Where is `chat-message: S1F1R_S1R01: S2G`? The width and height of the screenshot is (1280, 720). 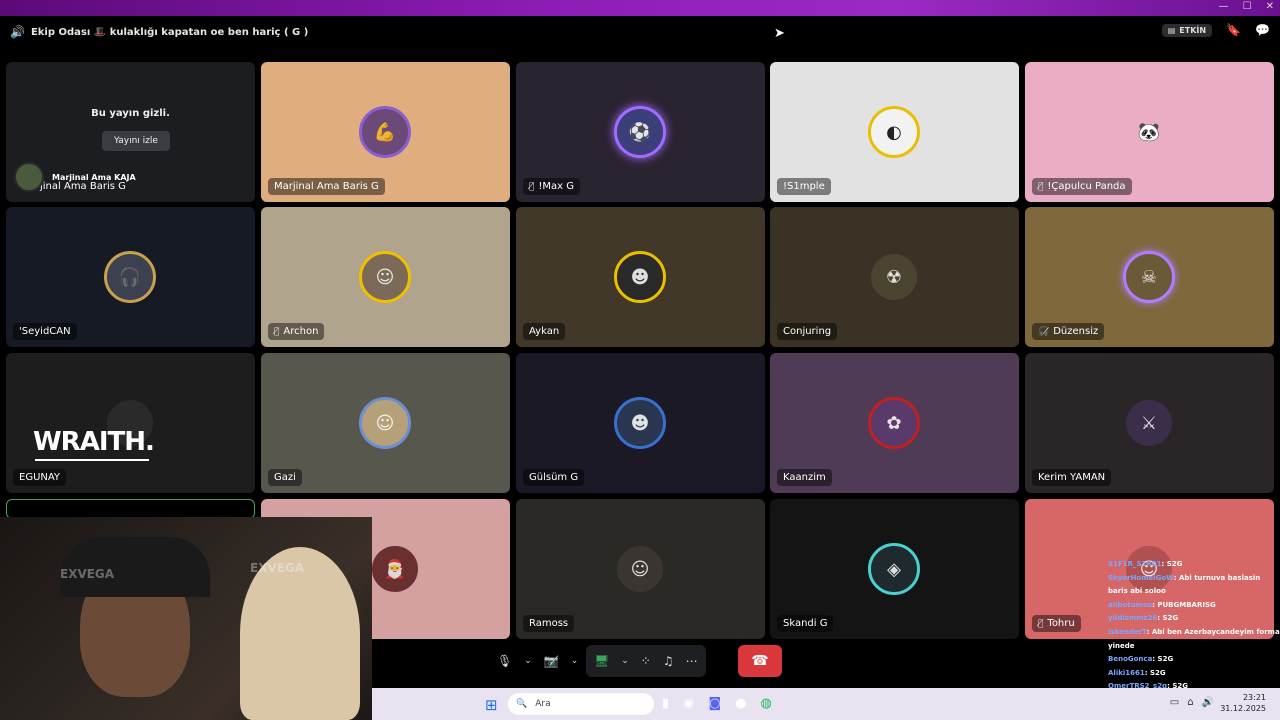 chat-message: S1F1R_S1R01: S2G is located at coordinates (1145, 564).